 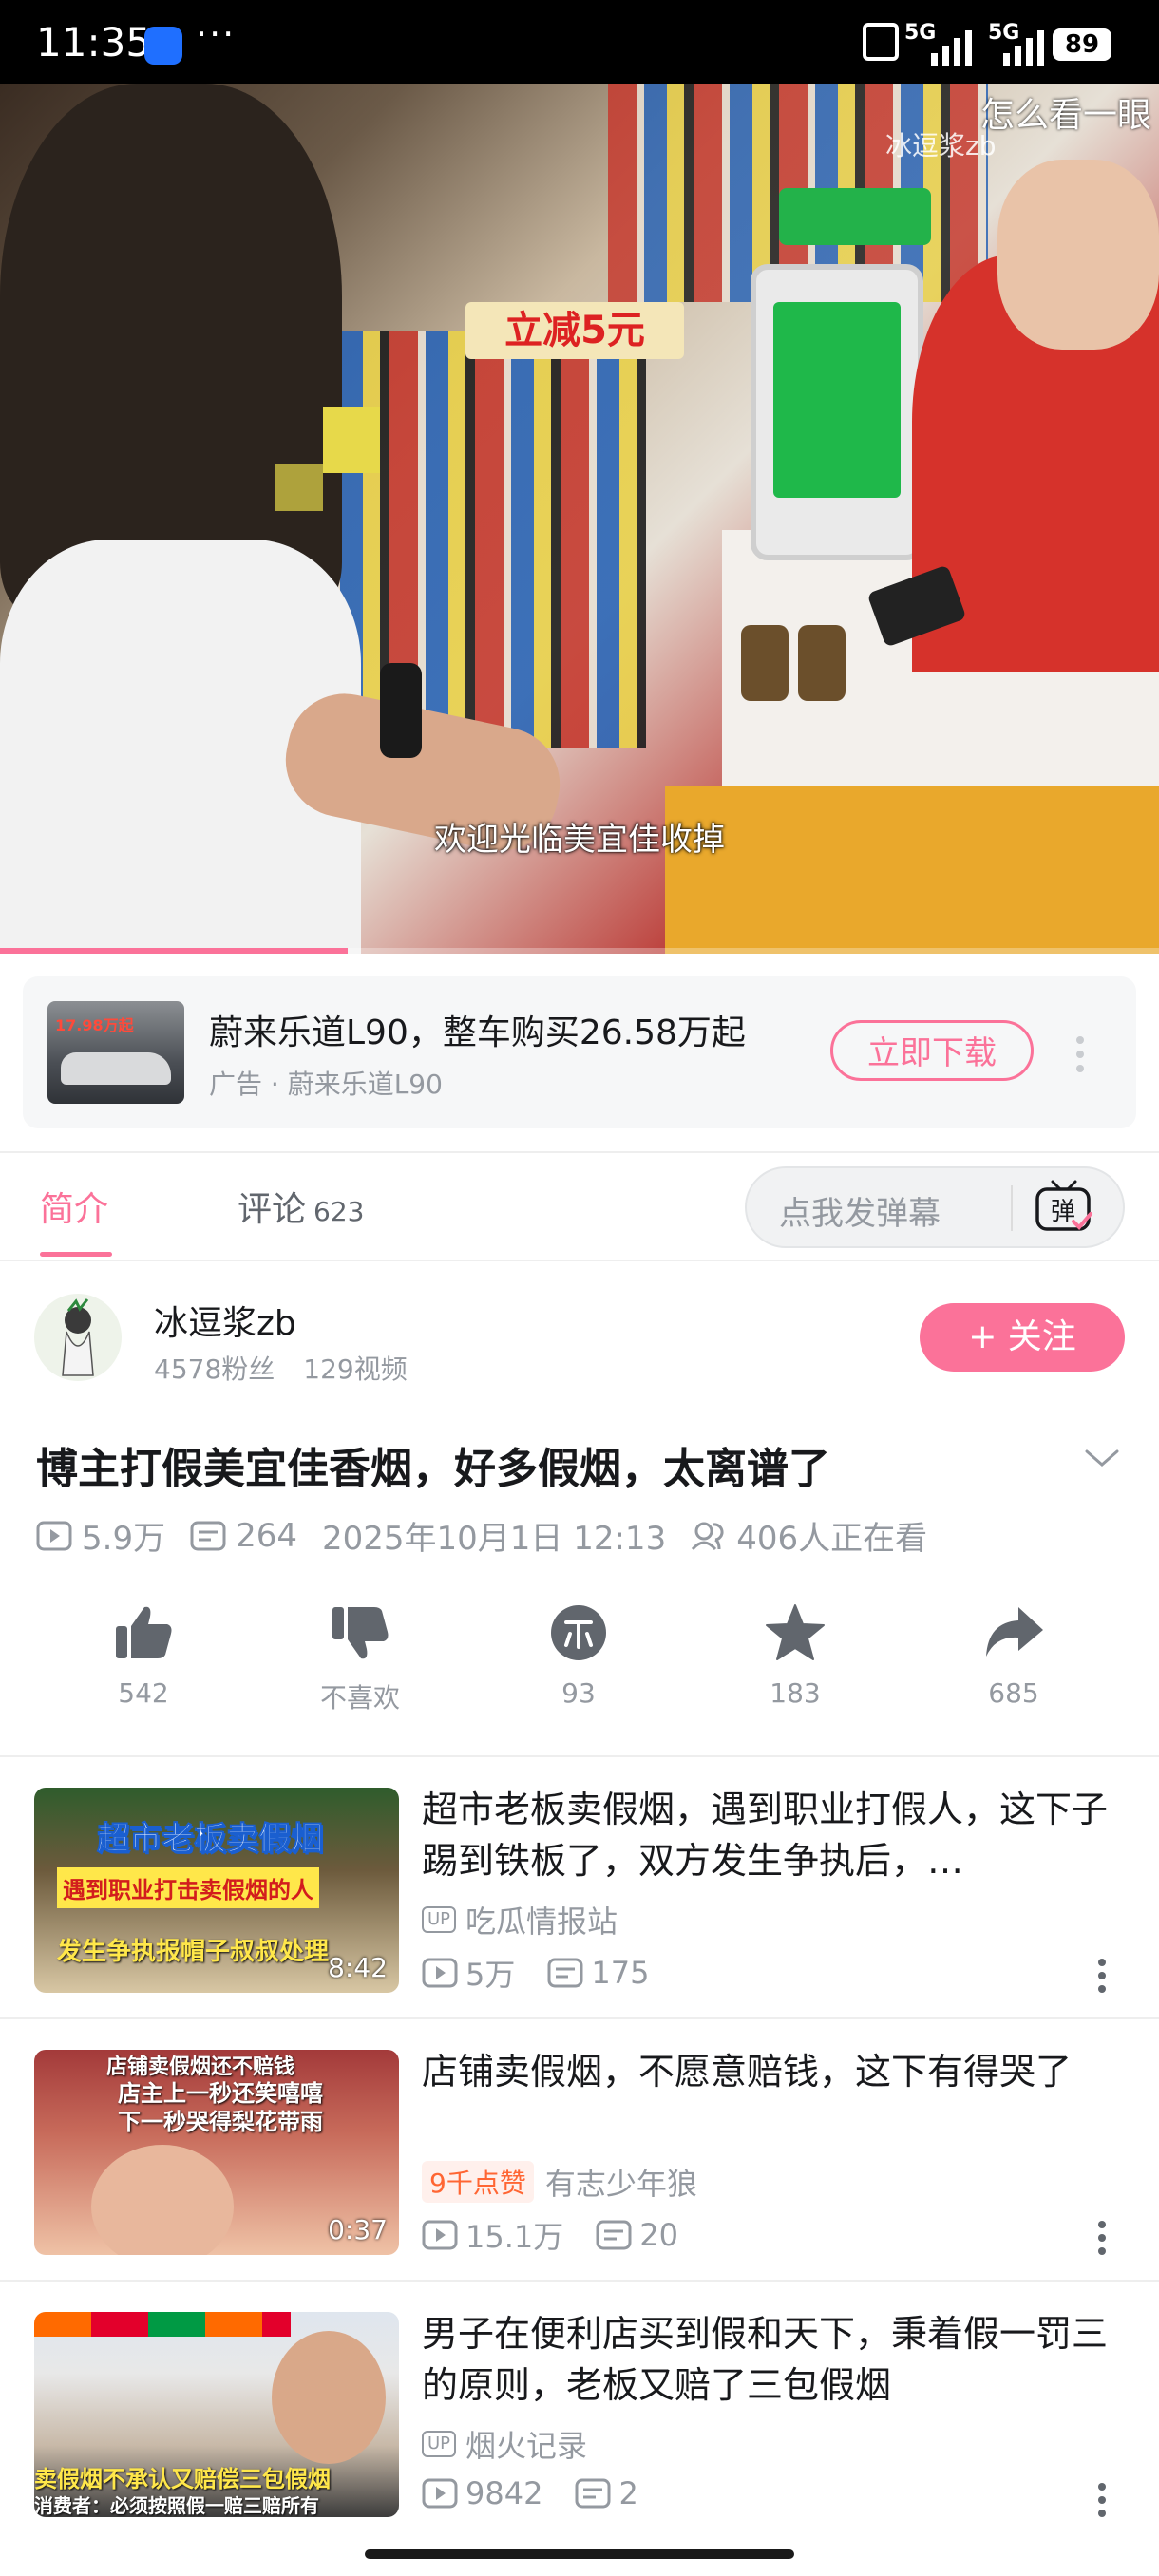 What do you see at coordinates (301, 1206) in the screenshot?
I see `tab-comments: 评论 623` at bounding box center [301, 1206].